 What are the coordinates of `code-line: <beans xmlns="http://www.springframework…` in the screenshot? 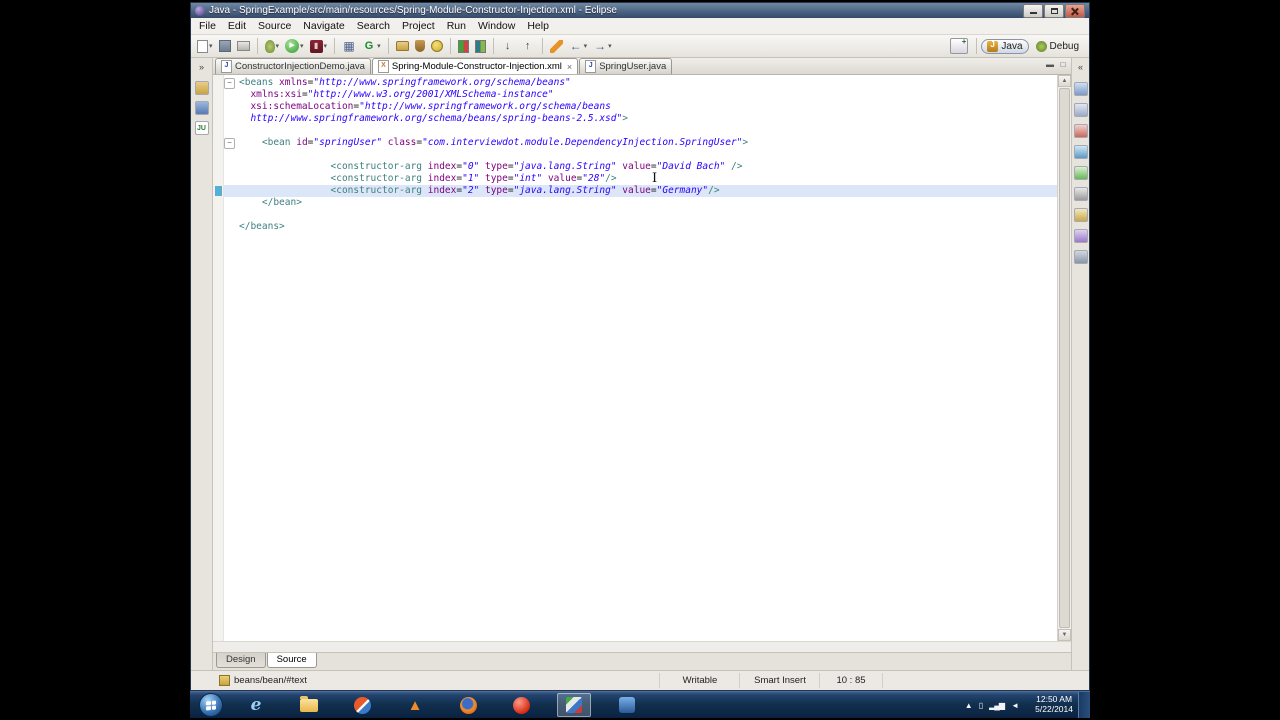 It's located at (648, 83).